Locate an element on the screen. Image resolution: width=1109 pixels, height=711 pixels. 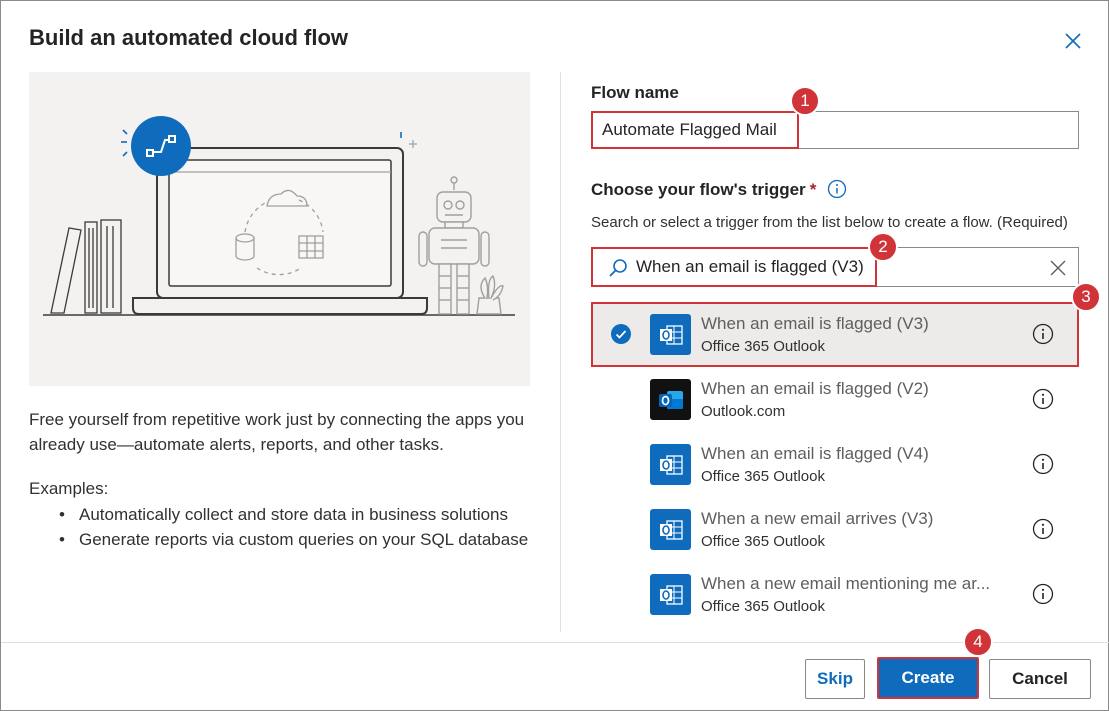
skip-button: Skip is located at coordinates (835, 679).